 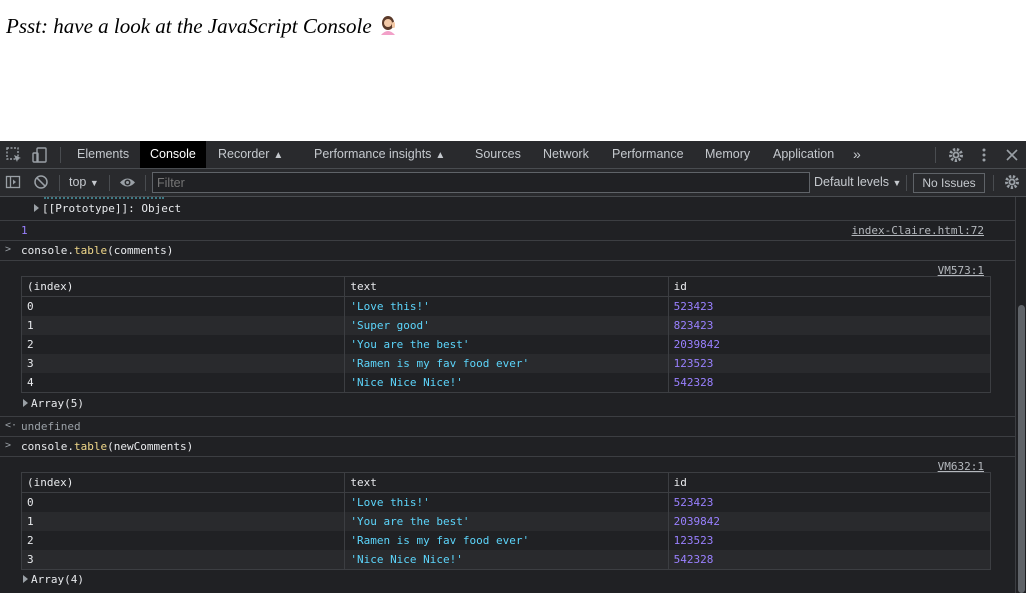 I want to click on settings-gear-icon, so click(x=956, y=155).